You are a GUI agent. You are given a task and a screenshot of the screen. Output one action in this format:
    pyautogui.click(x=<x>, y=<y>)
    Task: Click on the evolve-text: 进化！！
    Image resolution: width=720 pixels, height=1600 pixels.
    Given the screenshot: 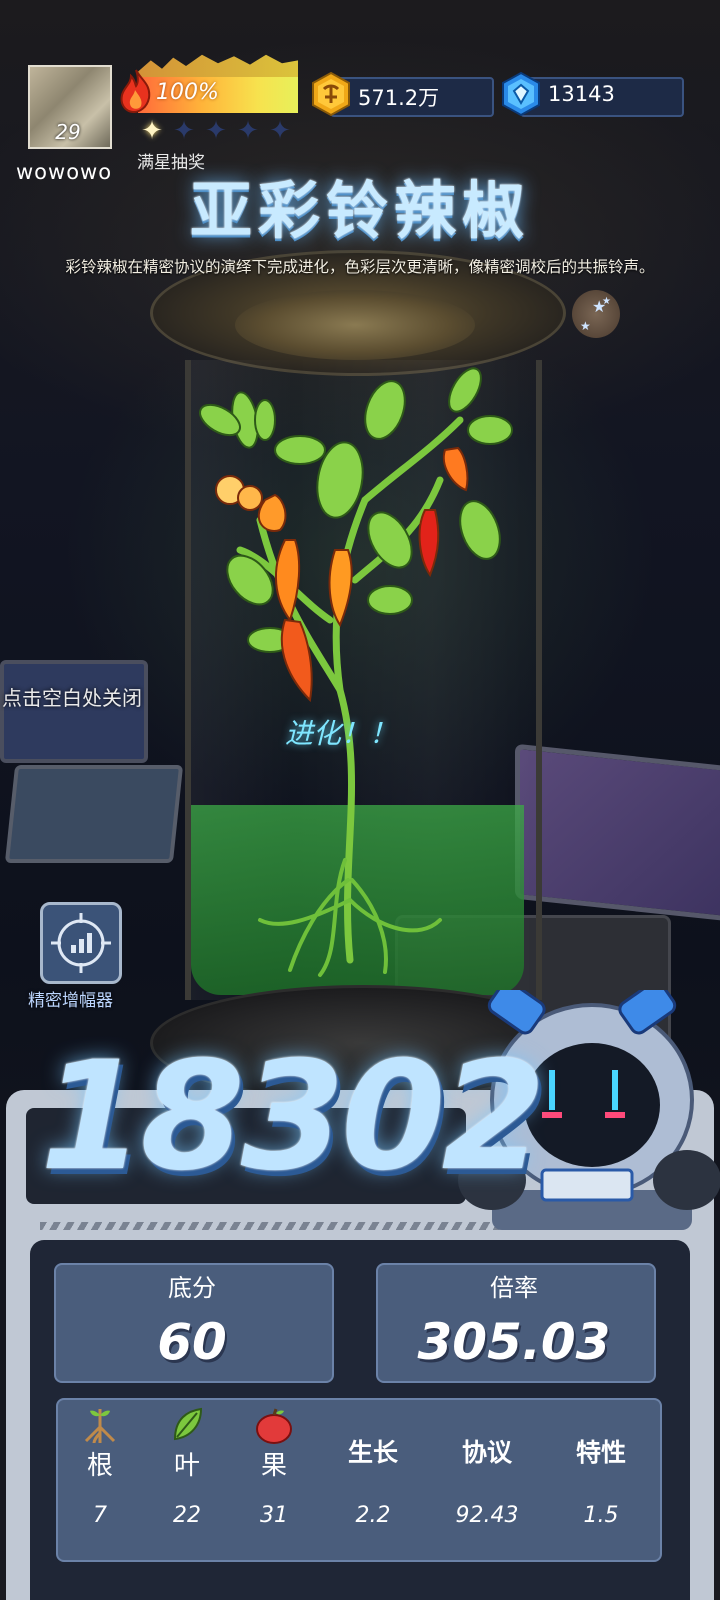 What is the action you would take?
    pyautogui.click(x=341, y=733)
    